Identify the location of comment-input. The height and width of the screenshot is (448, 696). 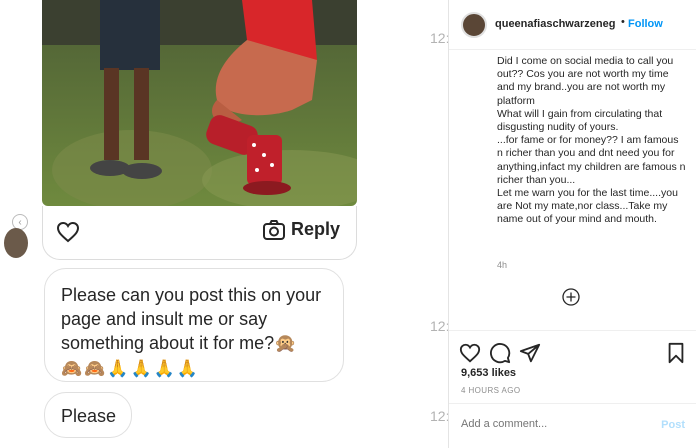
(551, 424).